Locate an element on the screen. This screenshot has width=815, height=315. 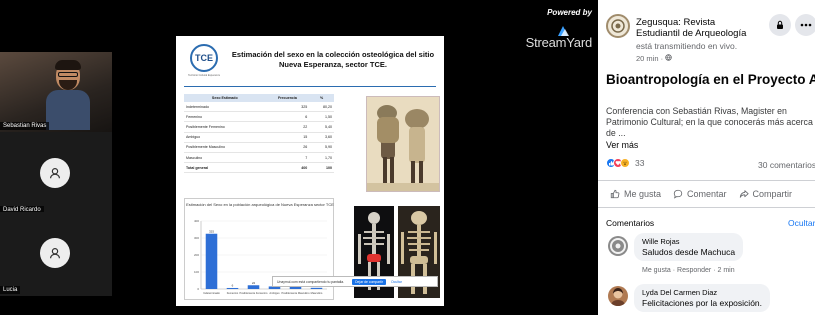
table-cell: 6 is located at coordinates (287, 117).